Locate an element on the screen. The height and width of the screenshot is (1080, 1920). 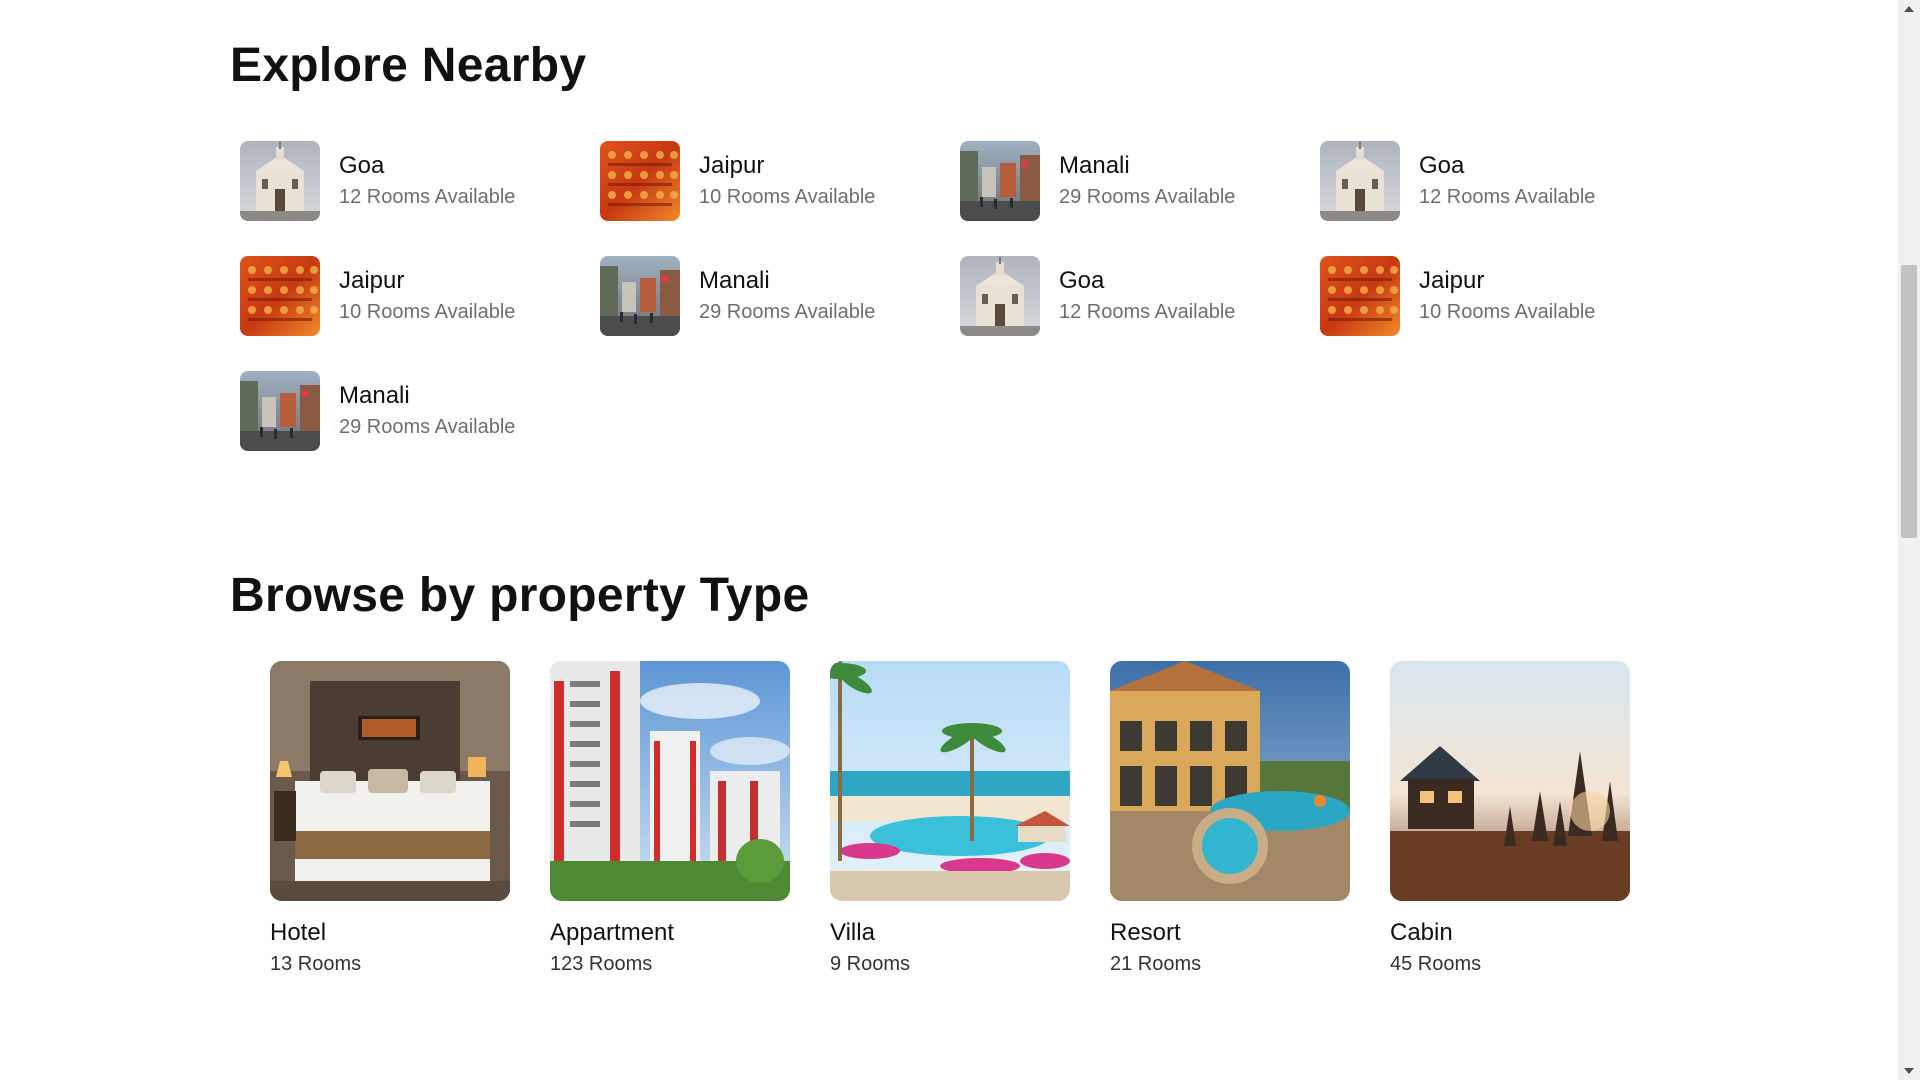
scroll-up-arrow-icon is located at coordinates (1909, 9).